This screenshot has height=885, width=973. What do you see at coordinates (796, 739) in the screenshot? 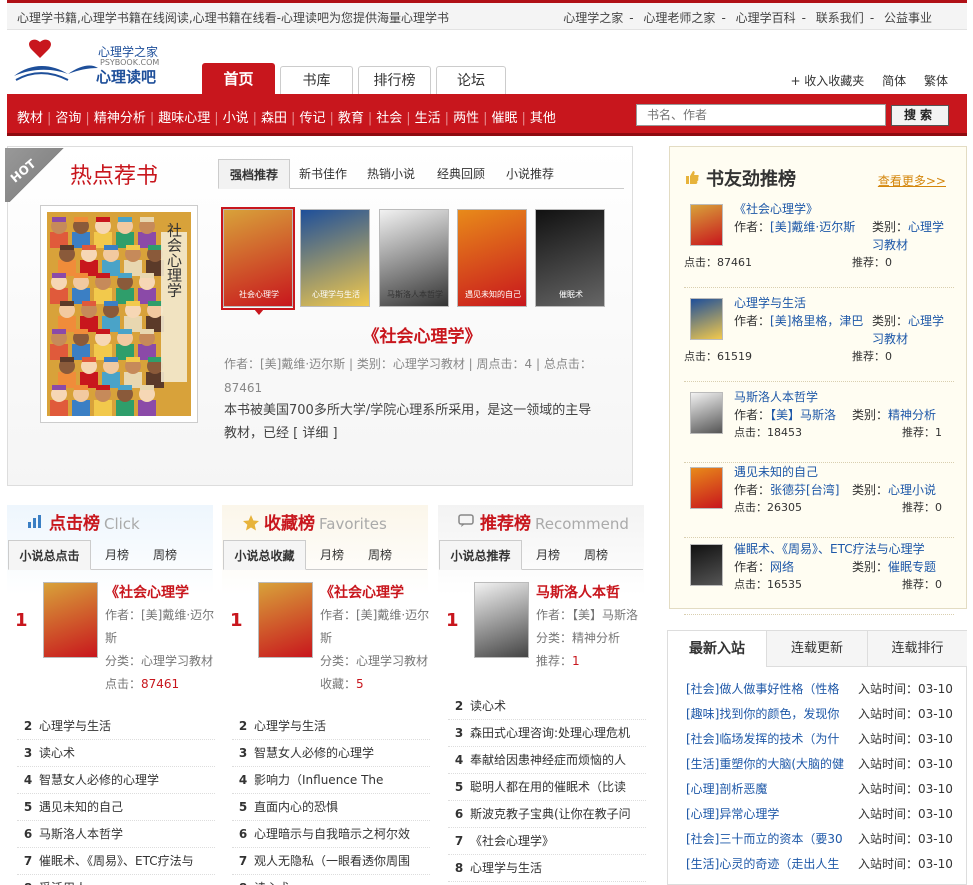
I see `newest-title: 临场发挥的技术（为什` at bounding box center [796, 739].